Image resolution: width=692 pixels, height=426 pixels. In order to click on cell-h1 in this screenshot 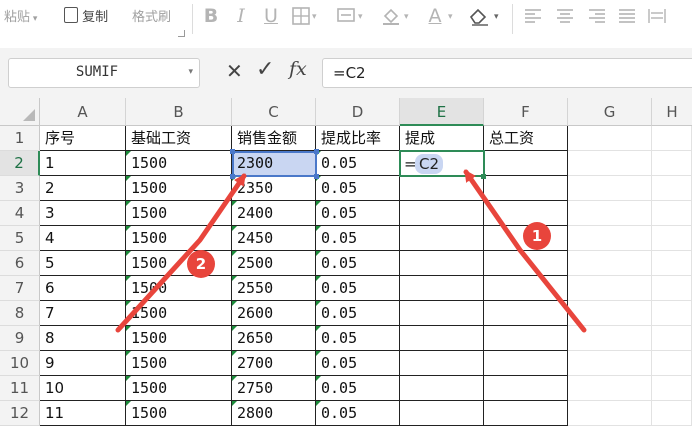, I will do `click(672, 138)`.